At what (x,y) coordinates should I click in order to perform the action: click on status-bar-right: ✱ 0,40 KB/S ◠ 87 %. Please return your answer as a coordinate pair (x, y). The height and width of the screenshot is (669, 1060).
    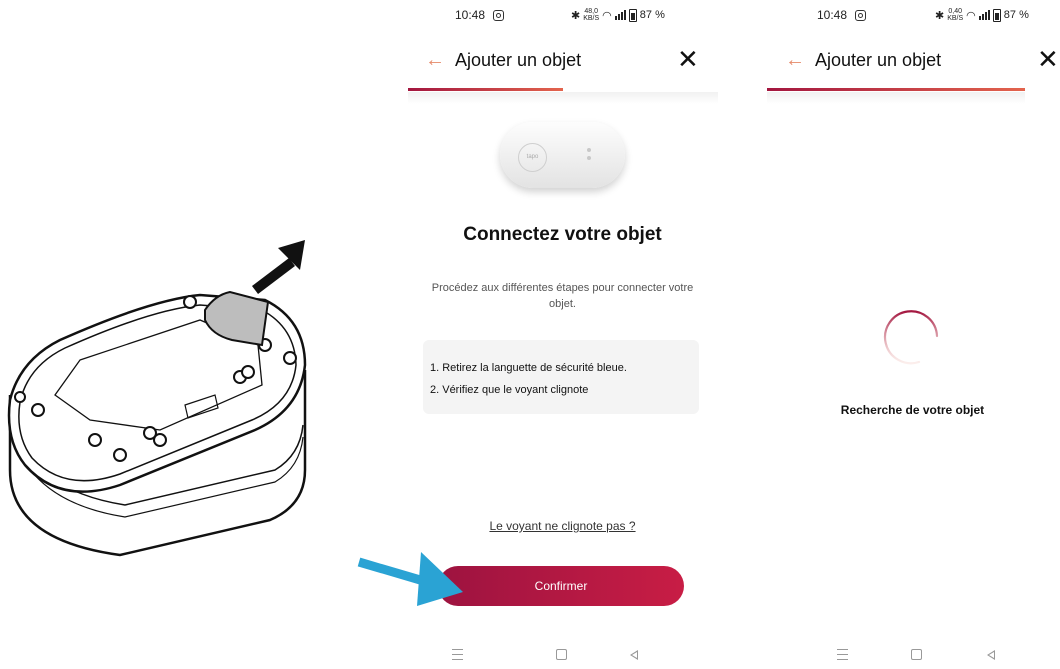
    Looking at the image, I should click on (982, 15).